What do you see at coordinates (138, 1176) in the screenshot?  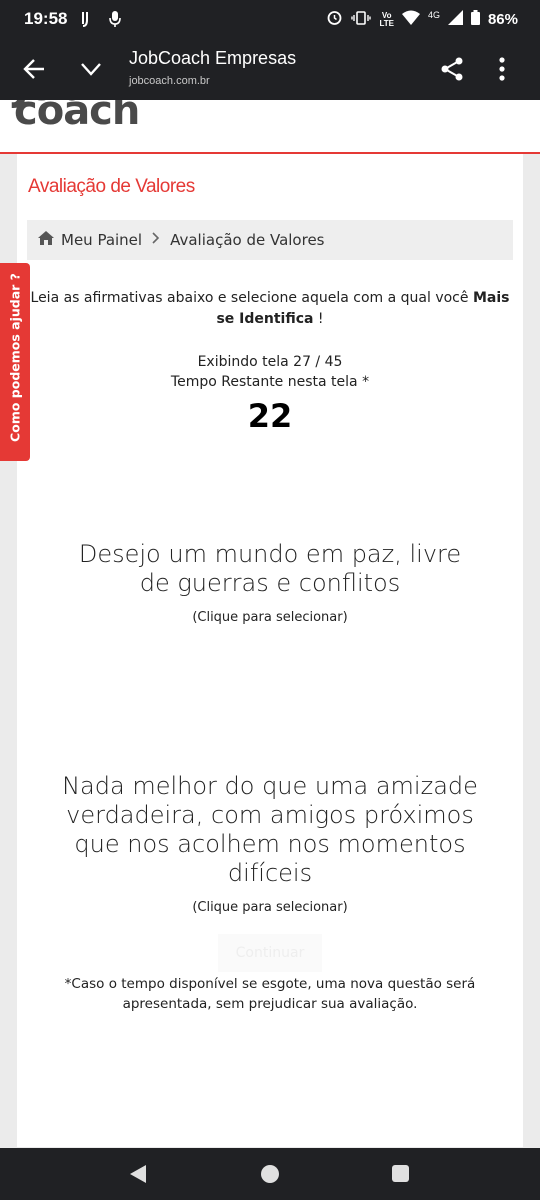 I see `nav-back-icon` at bounding box center [138, 1176].